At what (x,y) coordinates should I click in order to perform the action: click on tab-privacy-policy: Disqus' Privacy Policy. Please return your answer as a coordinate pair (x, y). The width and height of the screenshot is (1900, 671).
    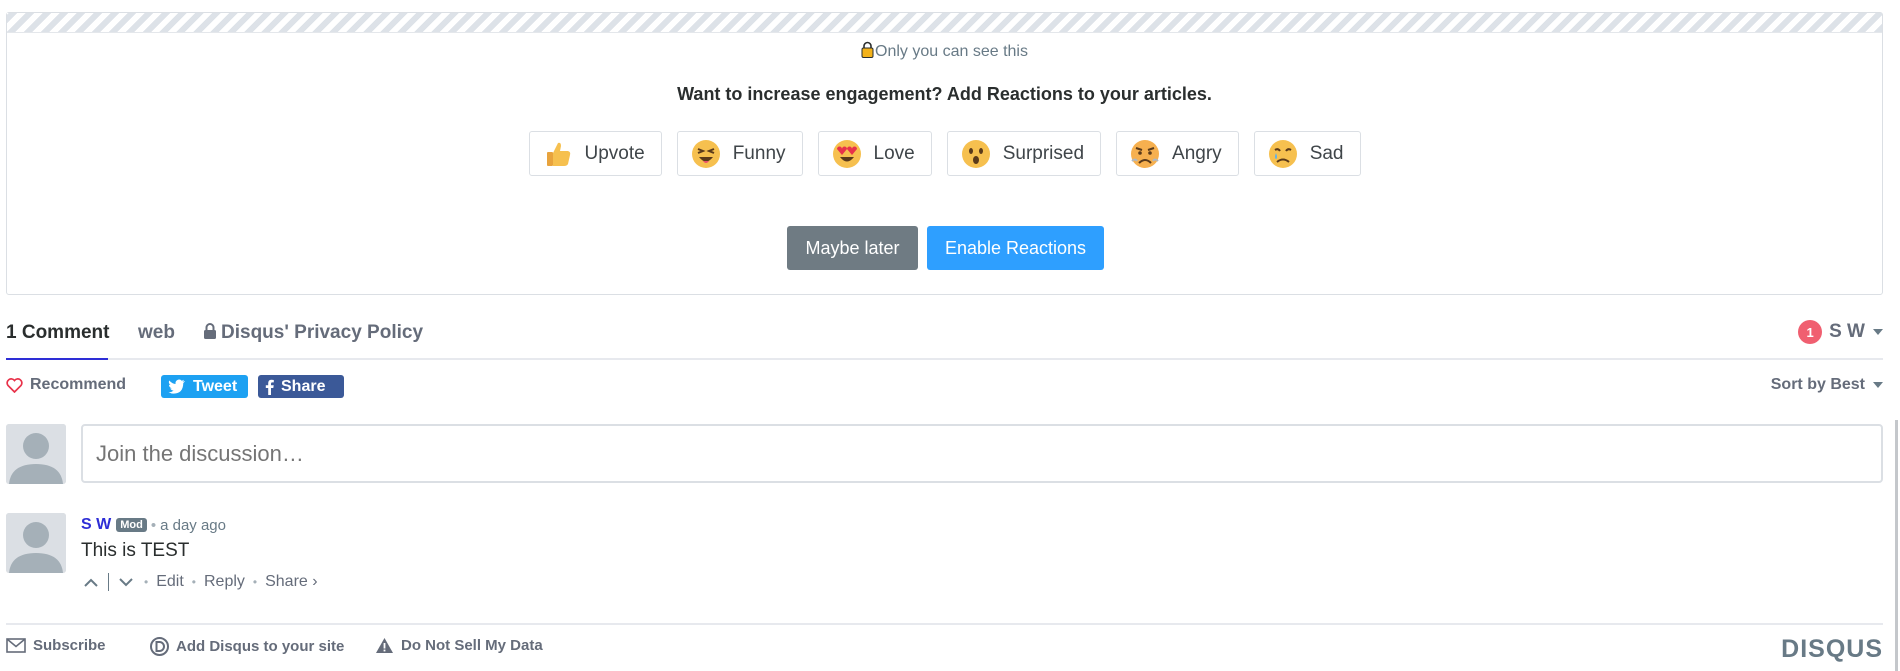
    Looking at the image, I should click on (313, 333).